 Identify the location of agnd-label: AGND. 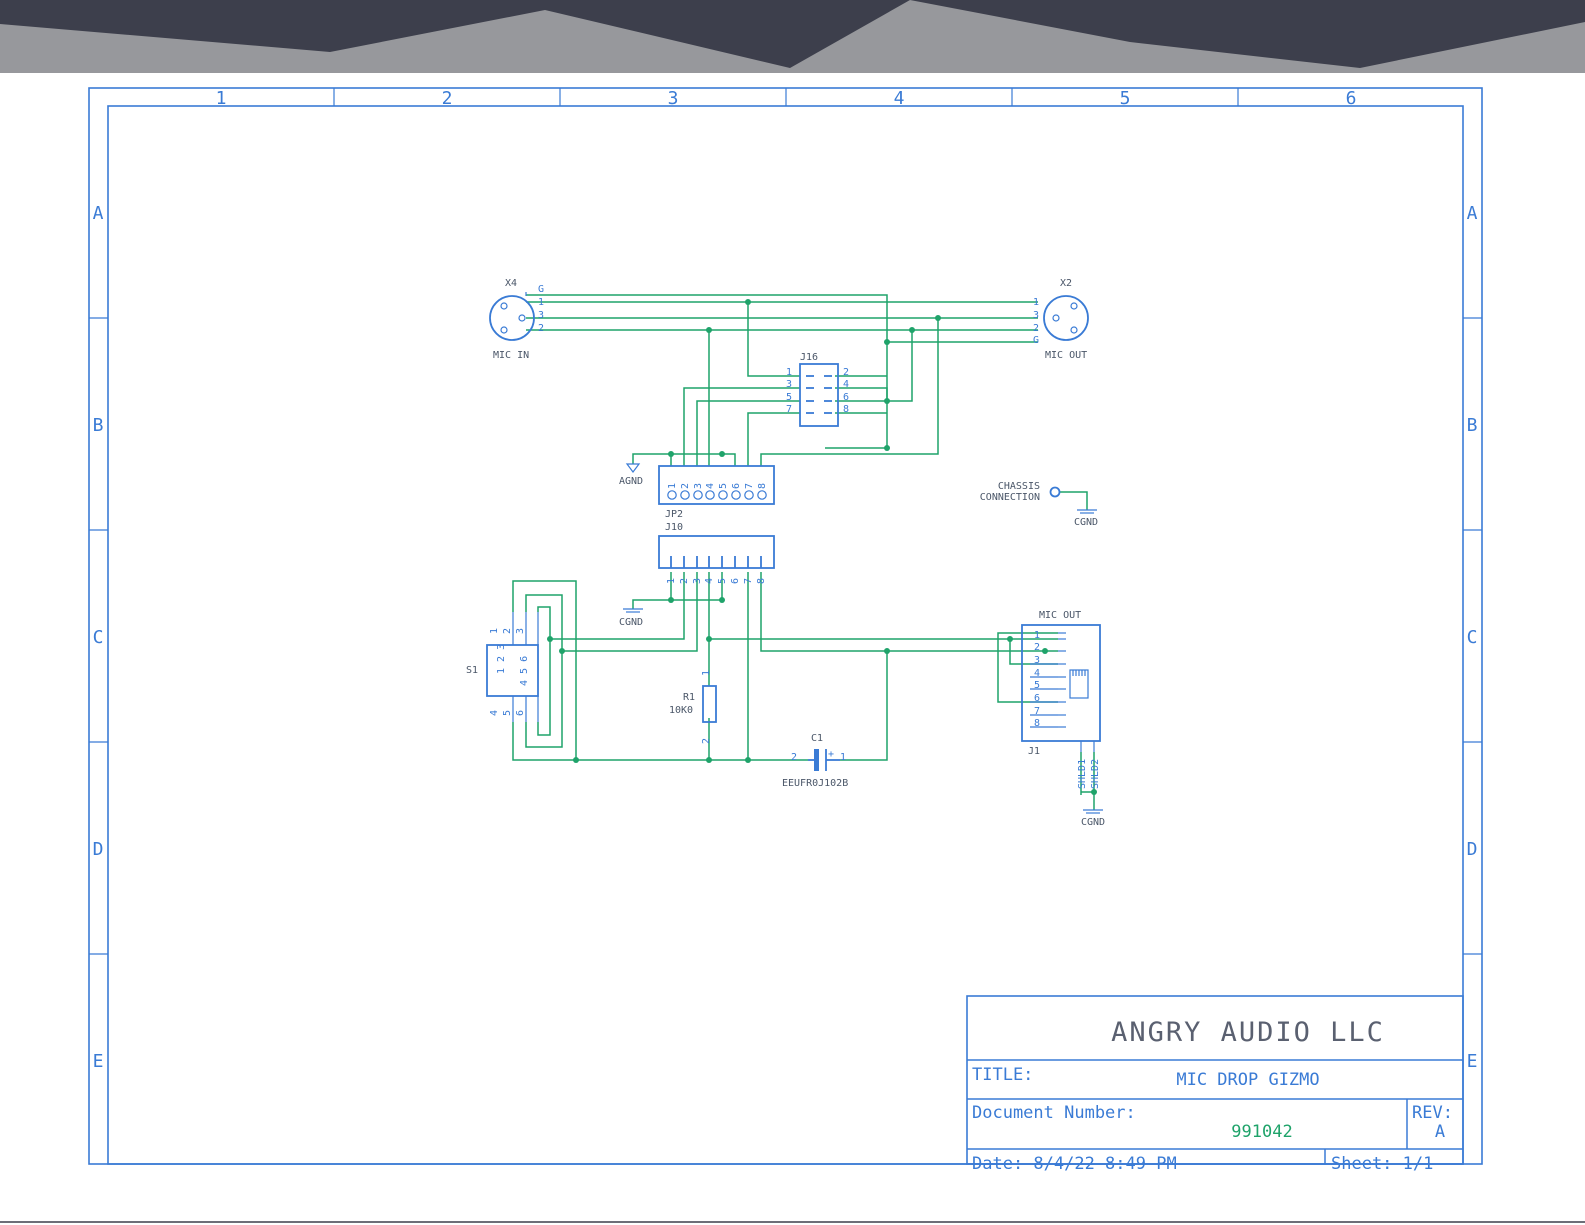
(631, 481).